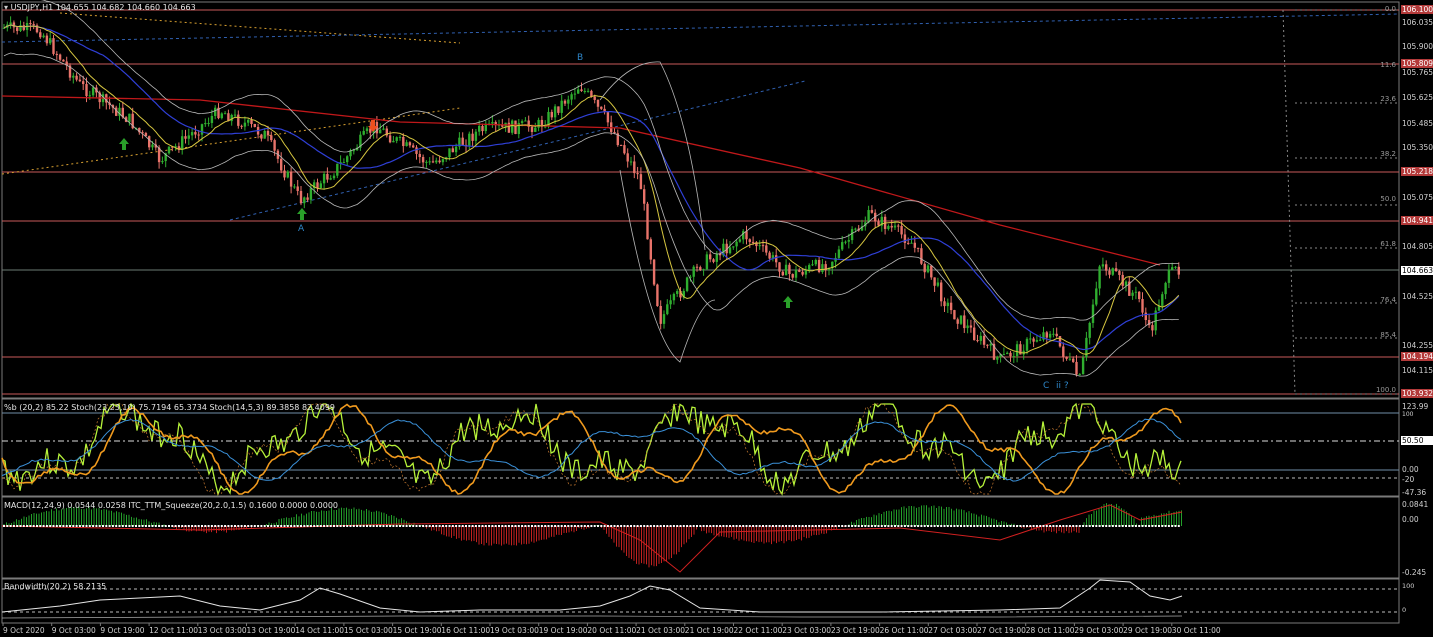 The image size is (1433, 637). Describe the element at coordinates (1410, 519) in the screenshot. I see `macd-tick: 0.00` at that location.